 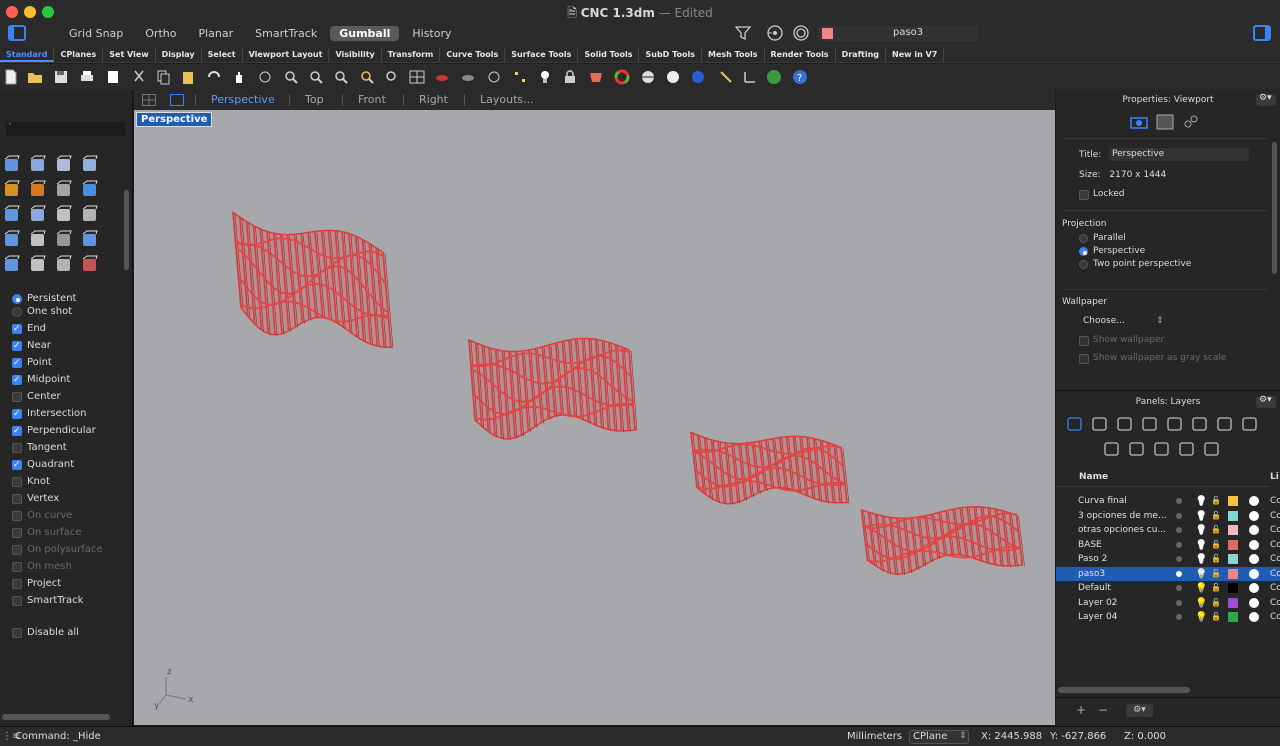 What do you see at coordinates (163, 77) in the screenshot?
I see `copy-icon` at bounding box center [163, 77].